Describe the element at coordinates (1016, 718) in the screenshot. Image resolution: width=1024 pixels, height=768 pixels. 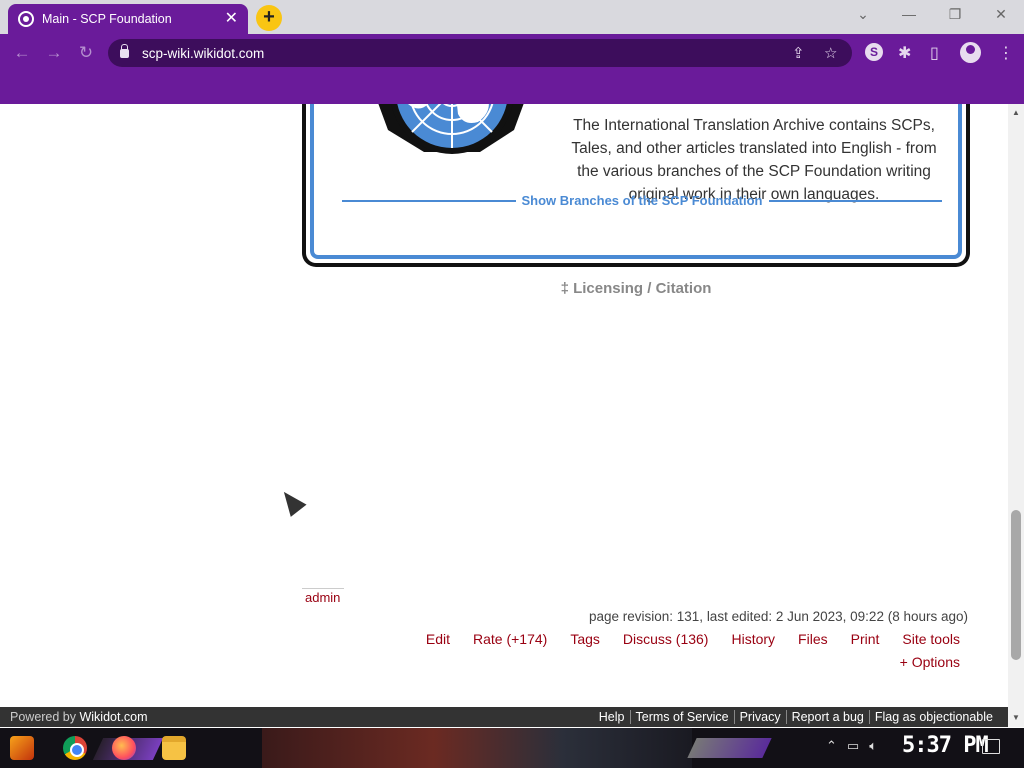
I see `scroll-down-icon: ▼` at that location.